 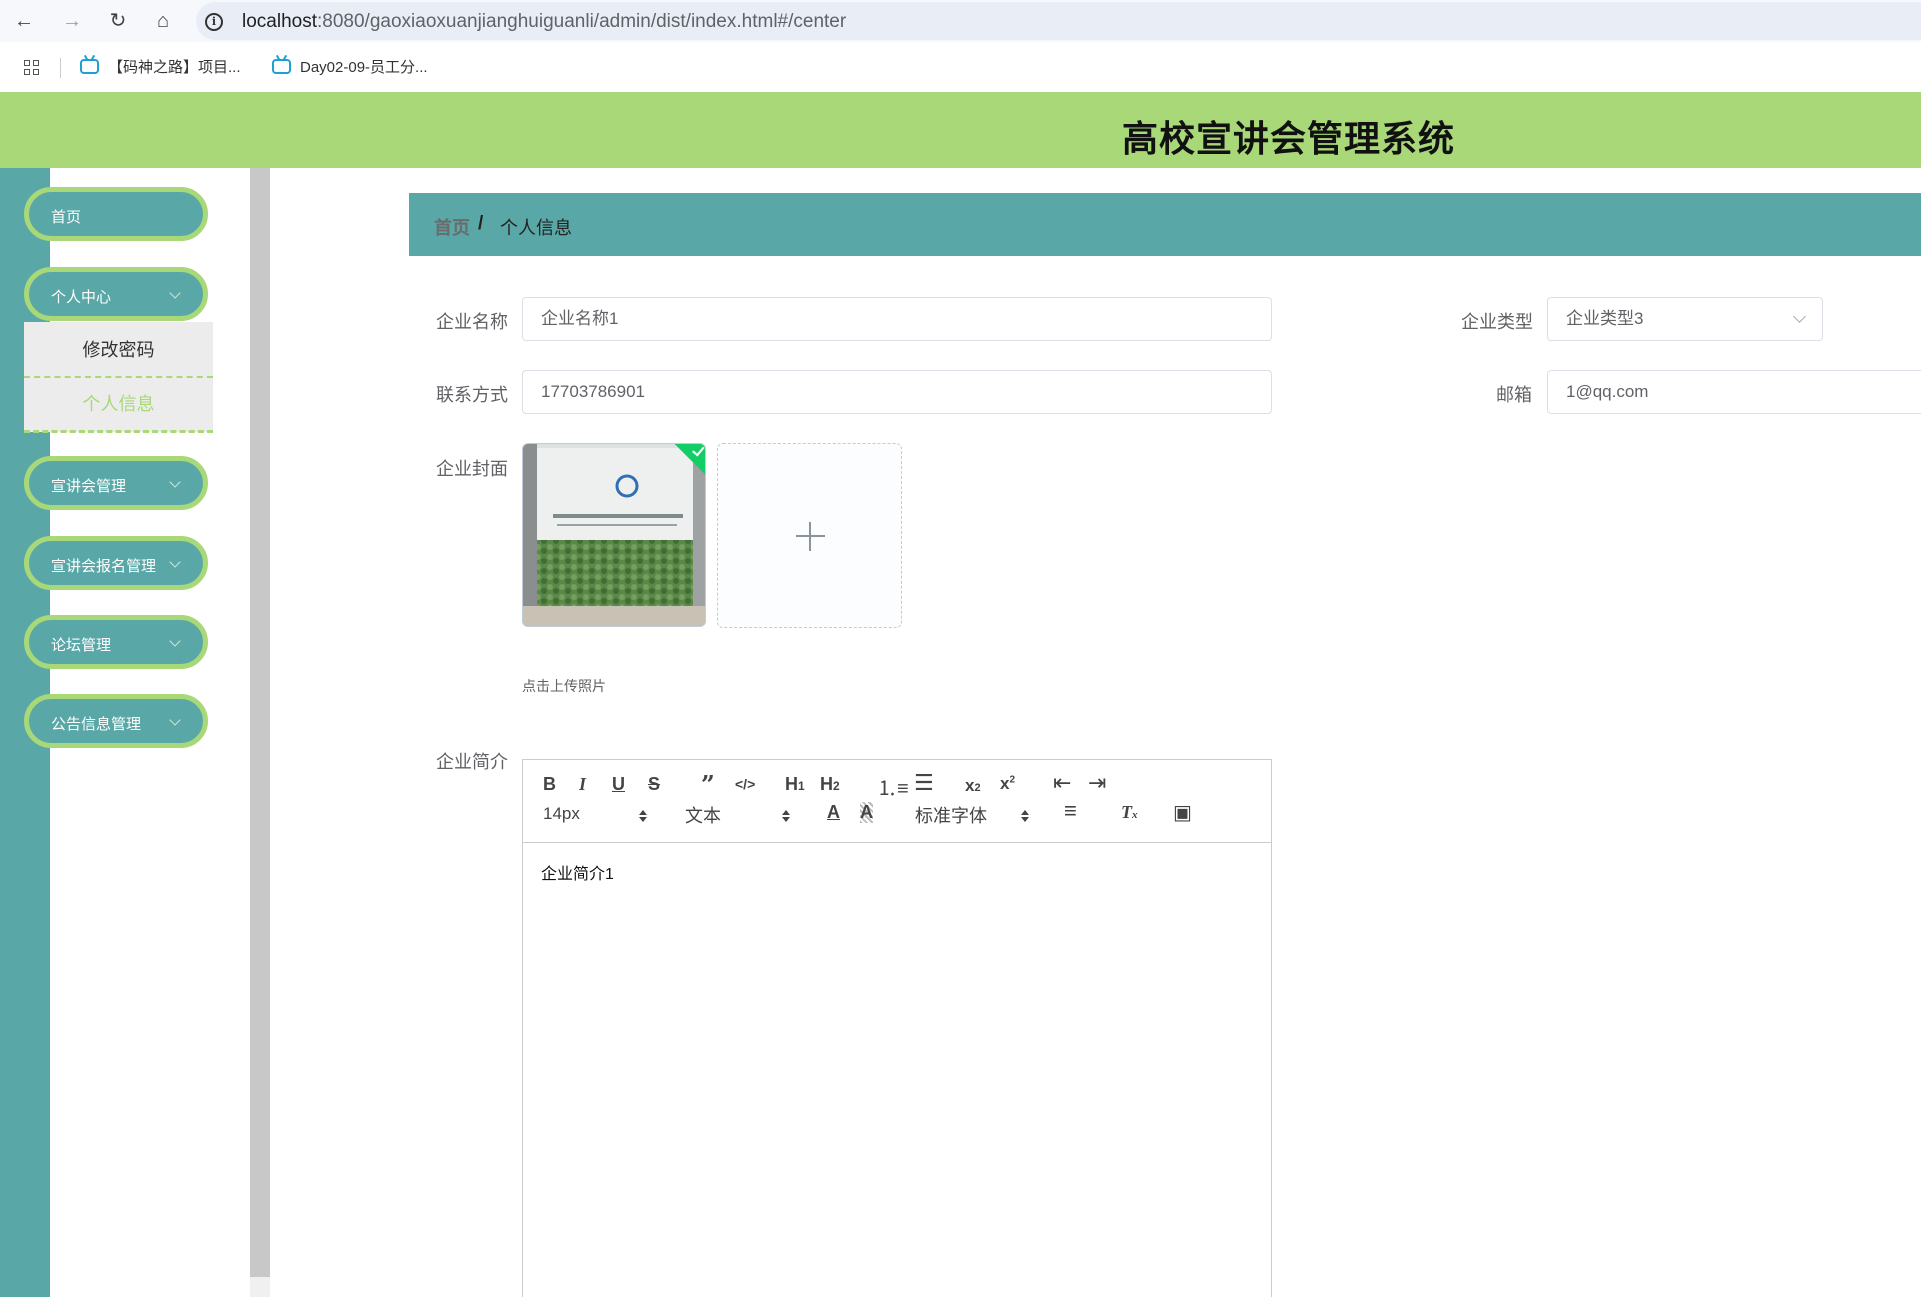 I want to click on font-family-picker: 标准字体, so click(x=951, y=815).